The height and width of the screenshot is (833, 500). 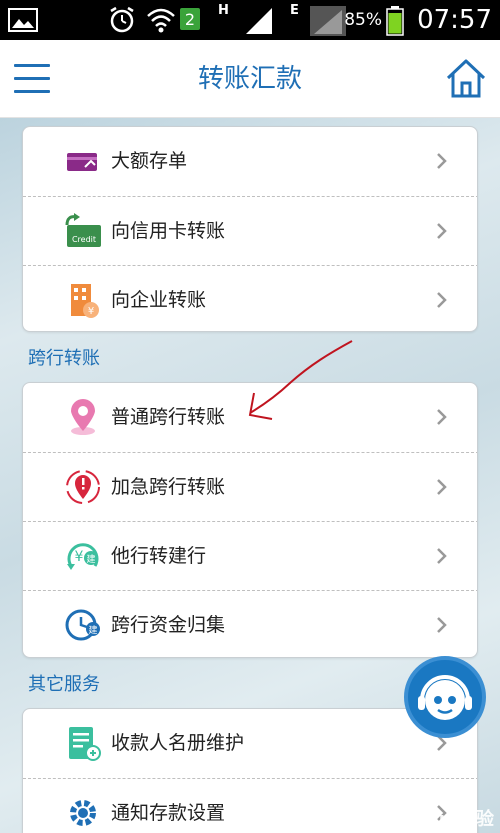 What do you see at coordinates (250, 555) in the screenshot?
I see `list-item-other-bank-to-ccb: ¥ 建 他行转建行` at bounding box center [250, 555].